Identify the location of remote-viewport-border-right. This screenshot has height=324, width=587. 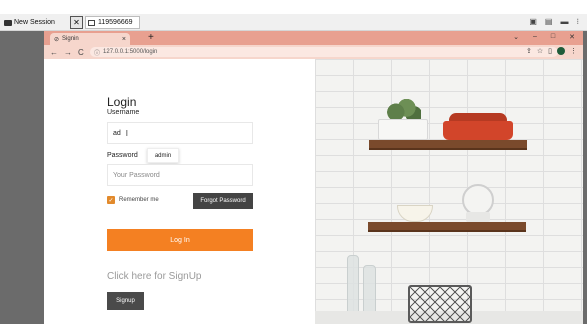
(585, 177).